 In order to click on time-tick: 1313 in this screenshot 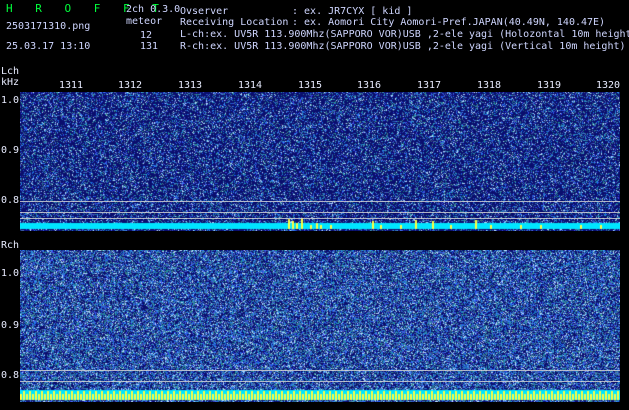, I will do `click(190, 85)`.